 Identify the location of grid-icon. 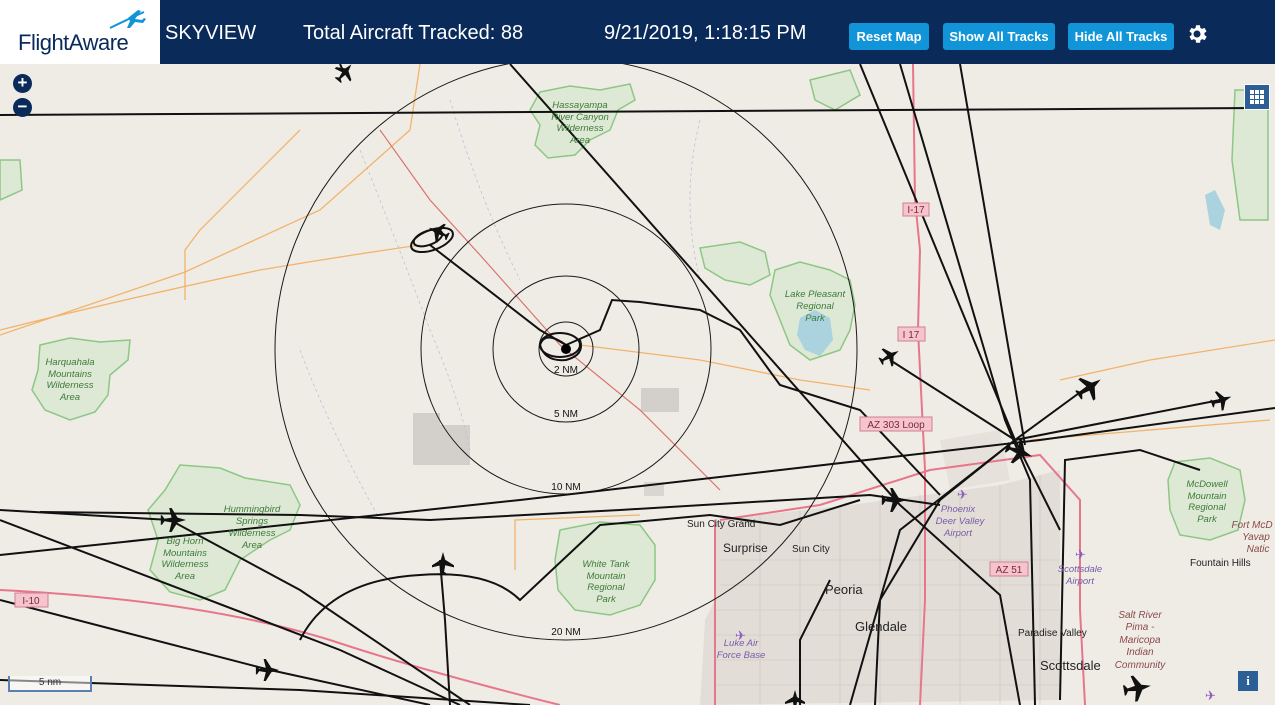
(1257, 97).